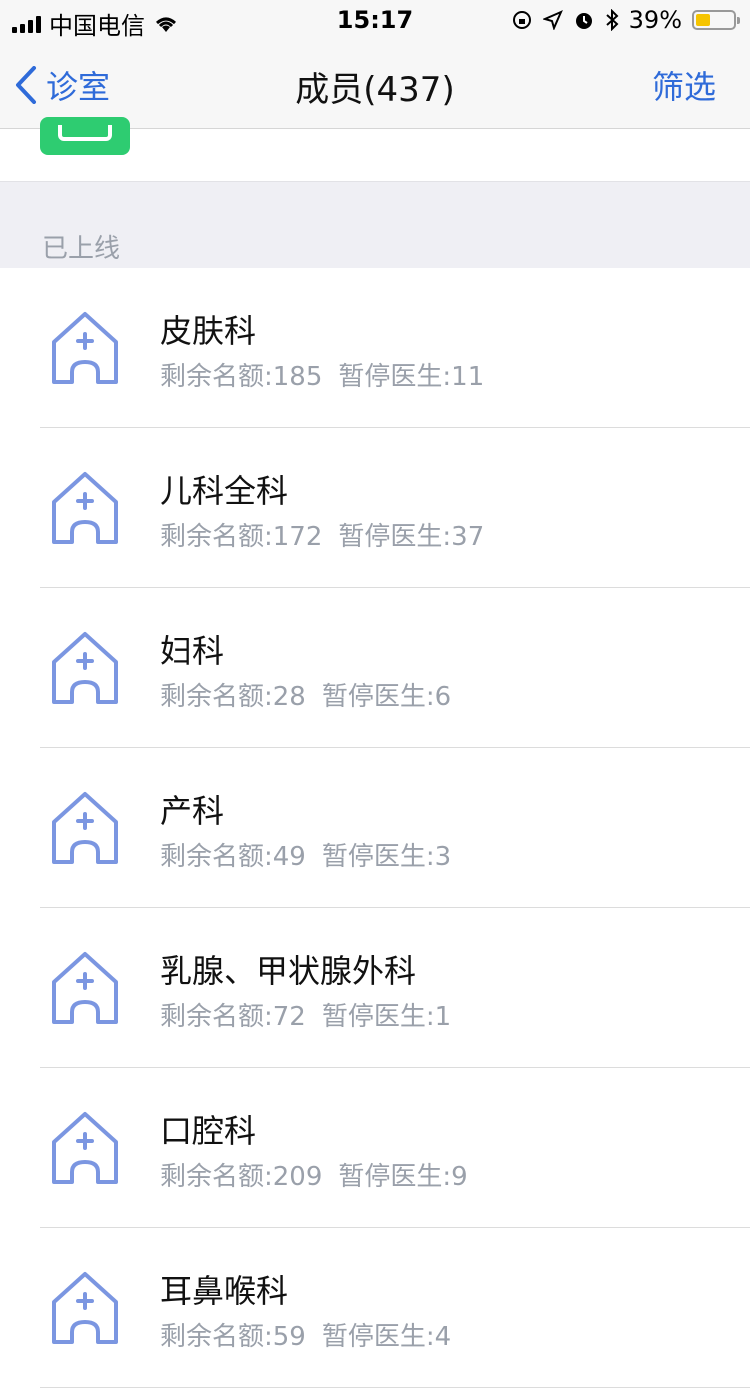  I want to click on remaining-quota: 剩余名额:72, so click(233, 1017).